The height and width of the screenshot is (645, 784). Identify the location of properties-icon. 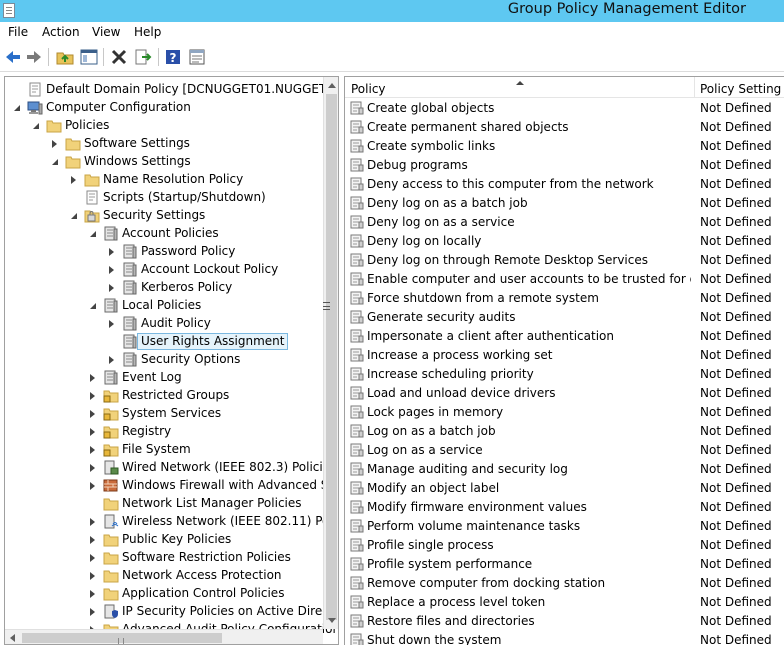
(197, 57).